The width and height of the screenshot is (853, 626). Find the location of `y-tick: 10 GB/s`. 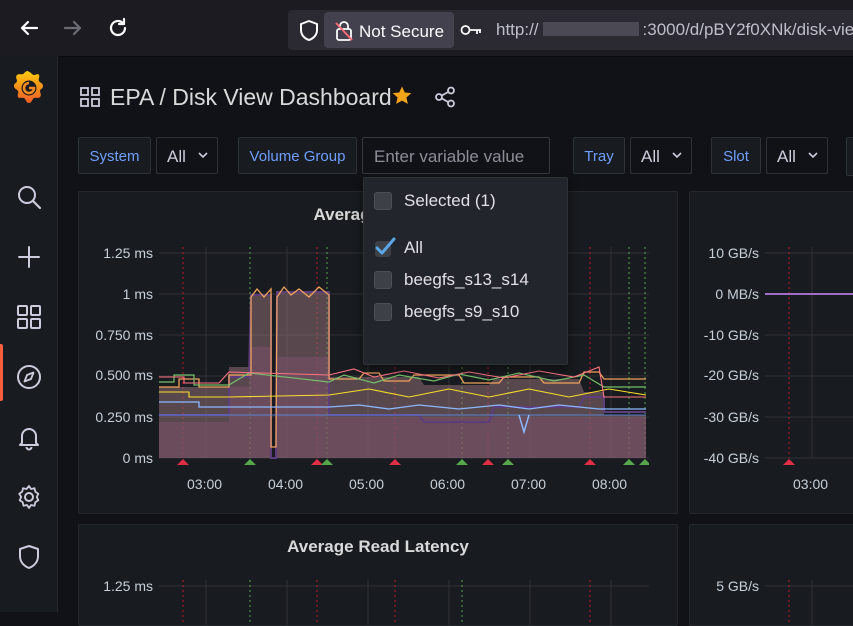

y-tick: 10 GB/s is located at coordinates (733, 253).